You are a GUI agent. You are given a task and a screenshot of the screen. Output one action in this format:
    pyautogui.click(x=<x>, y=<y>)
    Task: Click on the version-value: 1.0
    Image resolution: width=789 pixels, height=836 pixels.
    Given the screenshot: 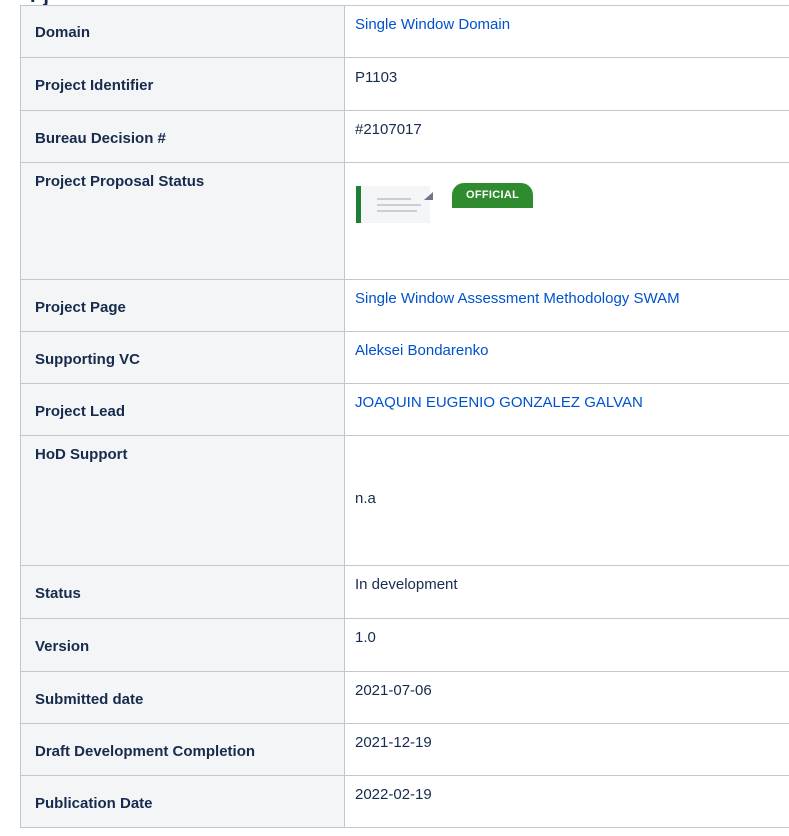 What is the action you would take?
    pyautogui.click(x=365, y=637)
    